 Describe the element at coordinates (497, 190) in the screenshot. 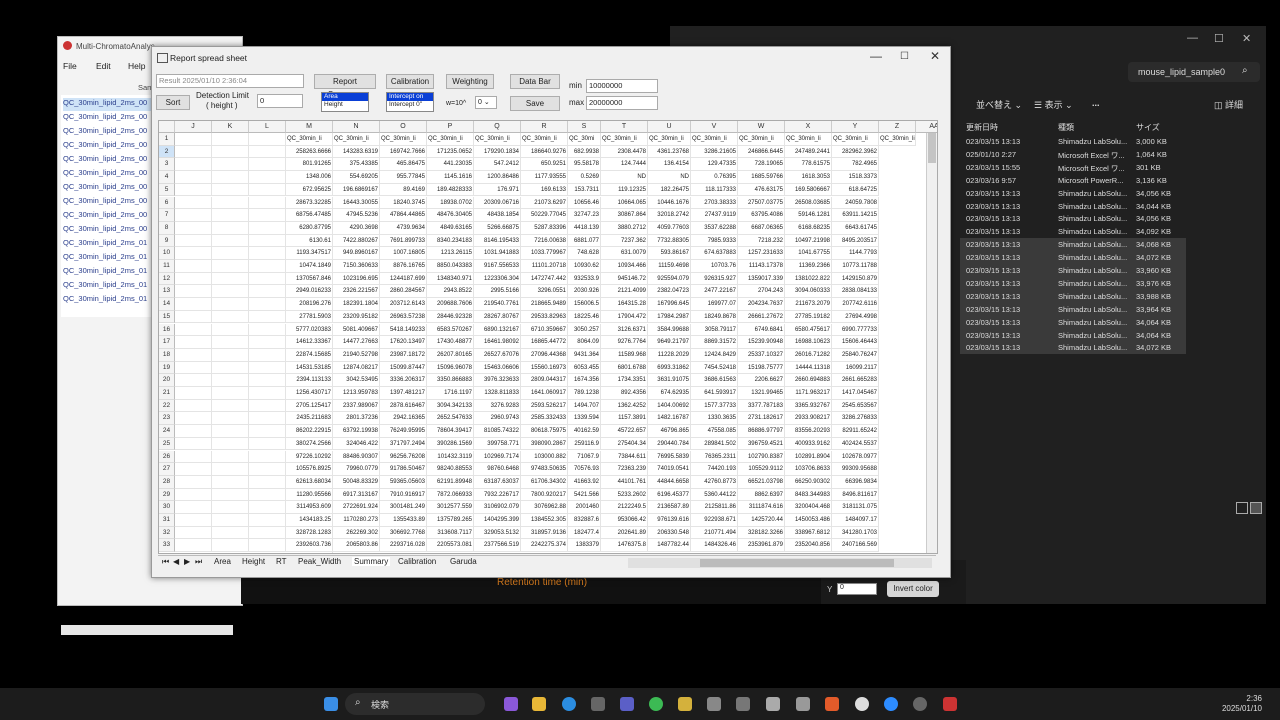

I see `grid-cell: 176.971` at that location.